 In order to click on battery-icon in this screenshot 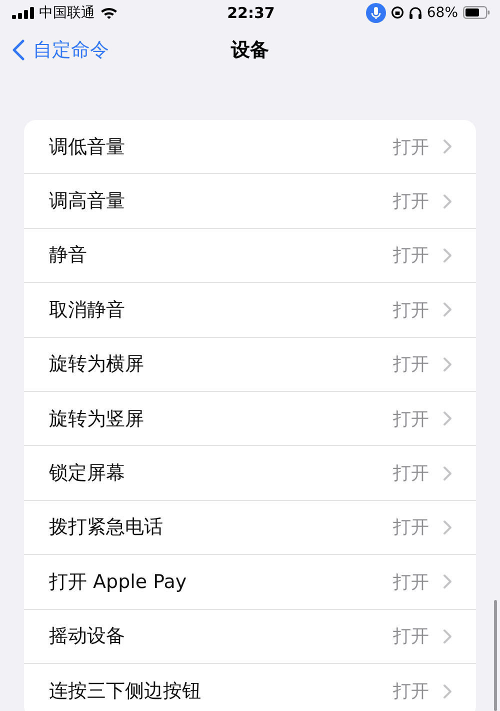, I will do `click(476, 12)`.